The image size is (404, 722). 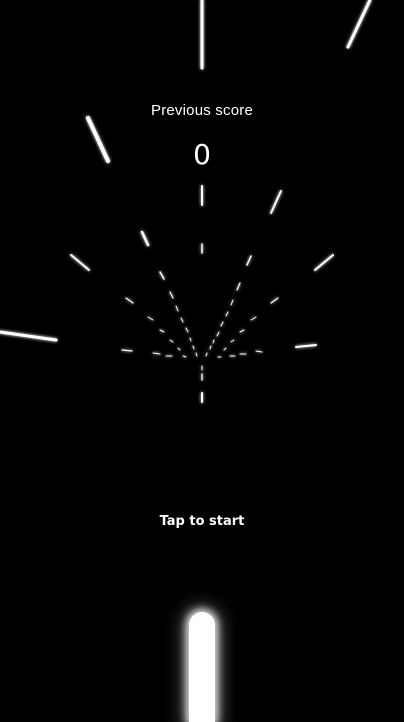 I want to click on tap-to-start-prompt: Tap to start, so click(x=202, y=521).